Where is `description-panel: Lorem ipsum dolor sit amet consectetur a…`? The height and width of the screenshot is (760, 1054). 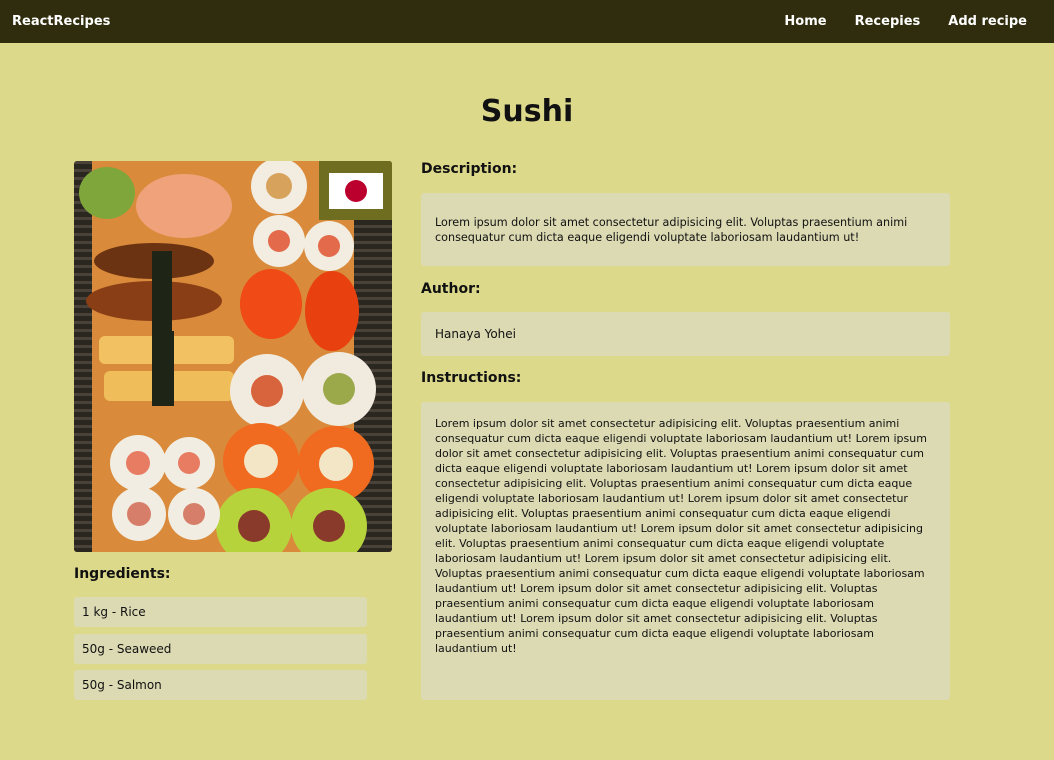 description-panel: Lorem ipsum dolor sit amet consectetur a… is located at coordinates (685, 229).